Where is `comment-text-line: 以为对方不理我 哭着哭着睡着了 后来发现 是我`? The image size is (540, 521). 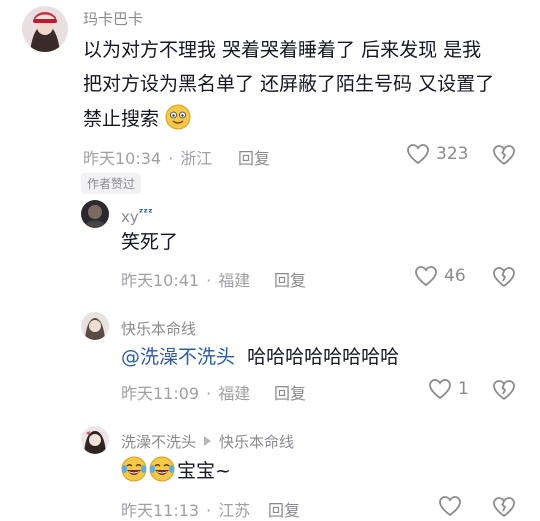
comment-text-line: 以为对方不理我 哭着哭着睡着了 后来发现 是我 is located at coordinates (282, 50).